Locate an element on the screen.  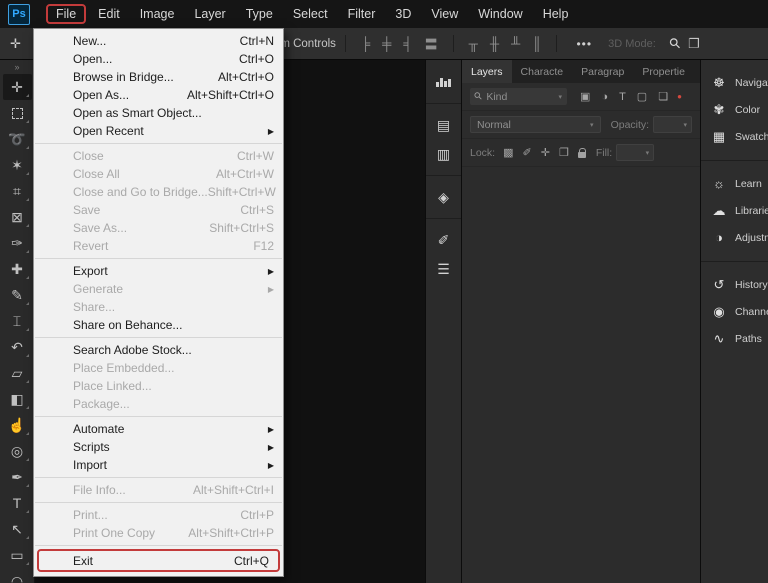
panel-button-channels: ◉ Channe is located at coordinates (734, 311).